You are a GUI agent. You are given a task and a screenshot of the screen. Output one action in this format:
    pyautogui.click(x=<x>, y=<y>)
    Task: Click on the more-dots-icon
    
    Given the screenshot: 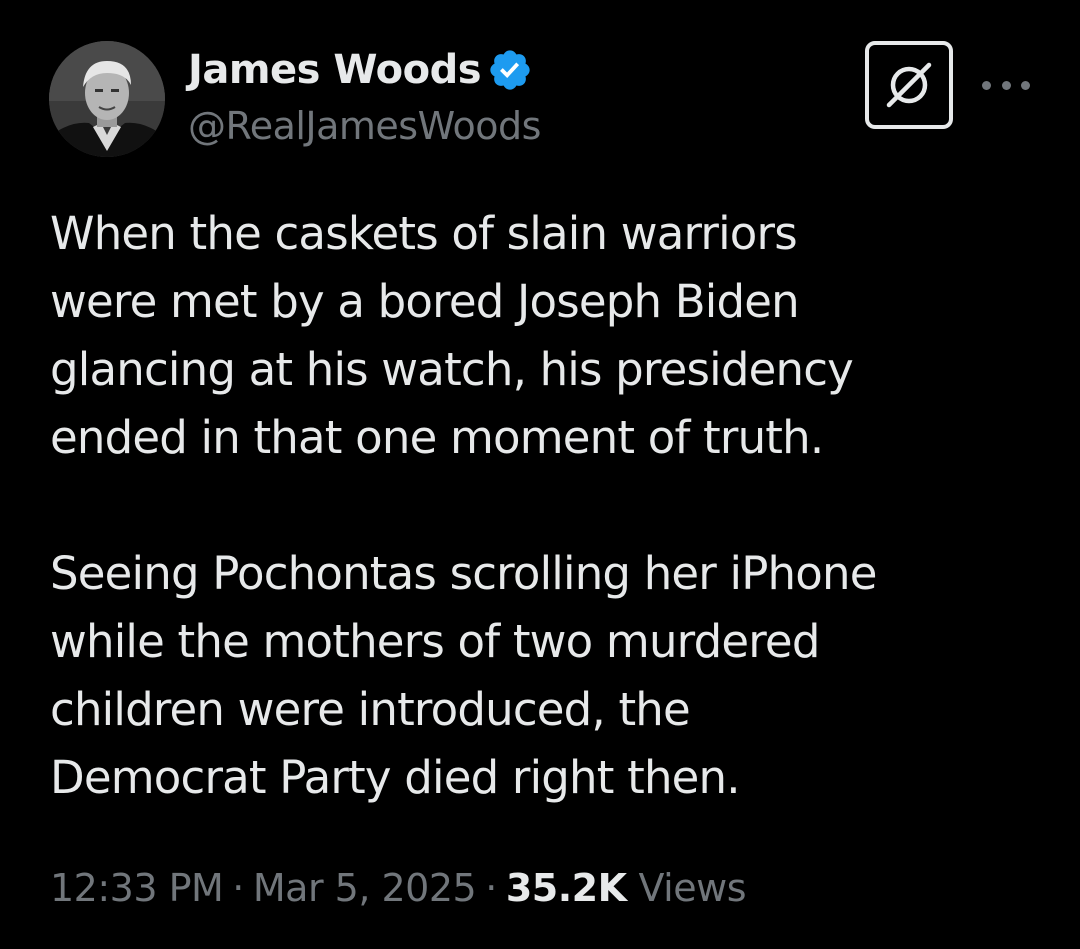 What is the action you would take?
    pyautogui.click(x=1006, y=85)
    